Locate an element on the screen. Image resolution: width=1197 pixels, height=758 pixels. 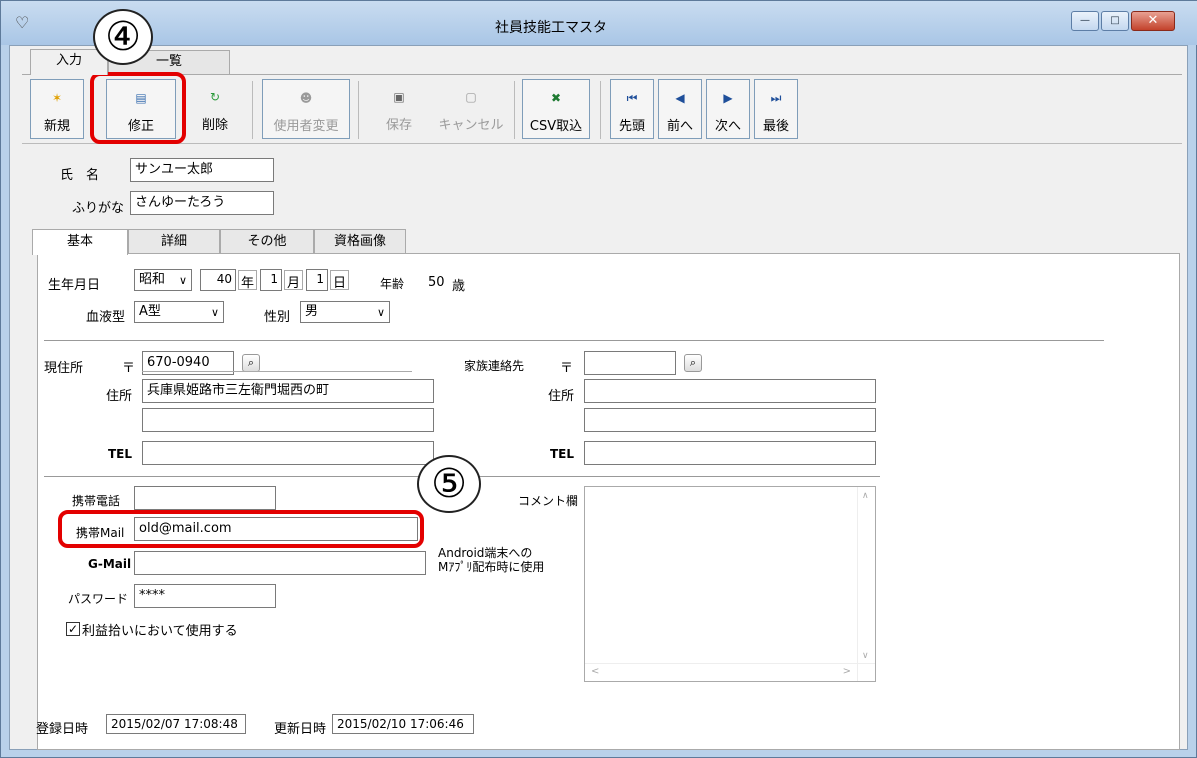
prev-record-button: ◀ 前へ is located at coordinates (680, 109).